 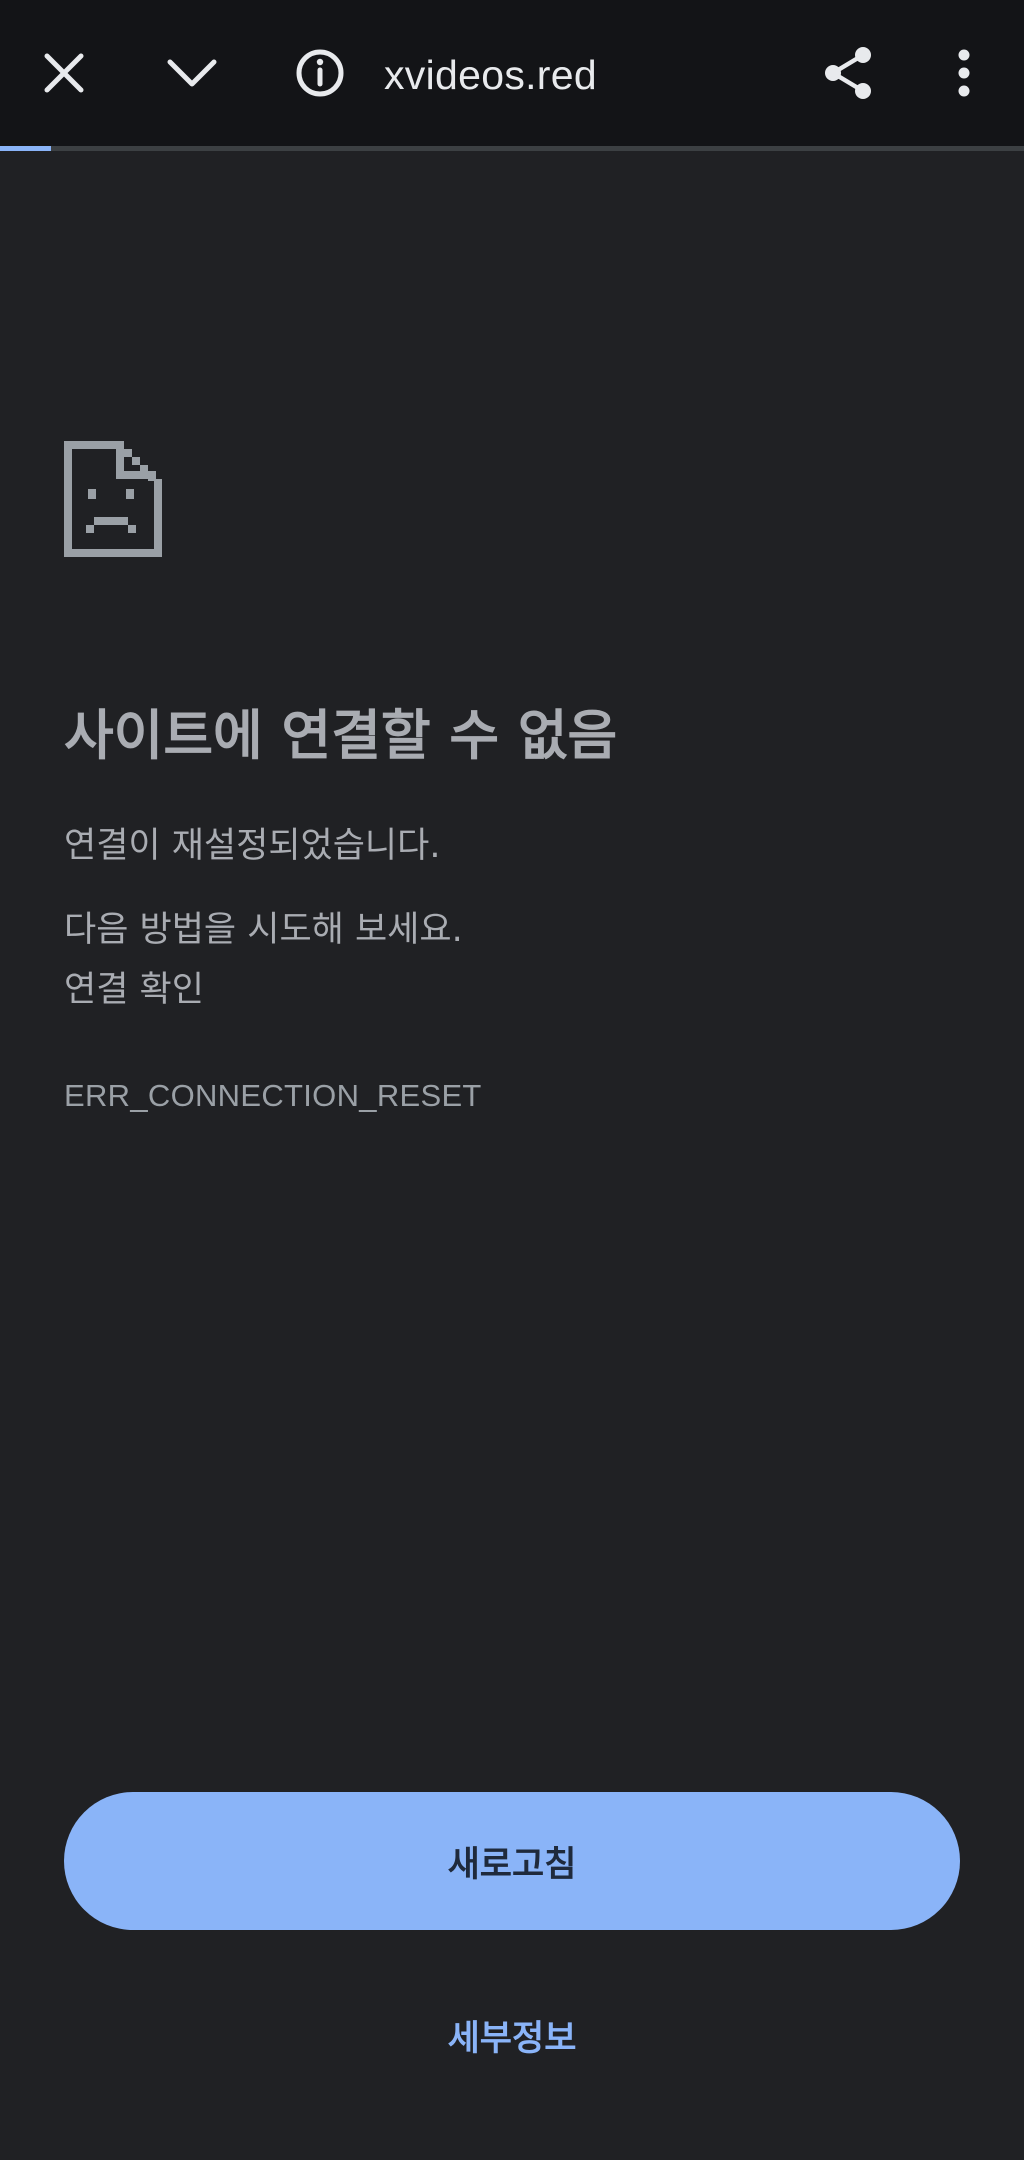 I want to click on reload-button-label: 새로고침, so click(x=512, y=1864).